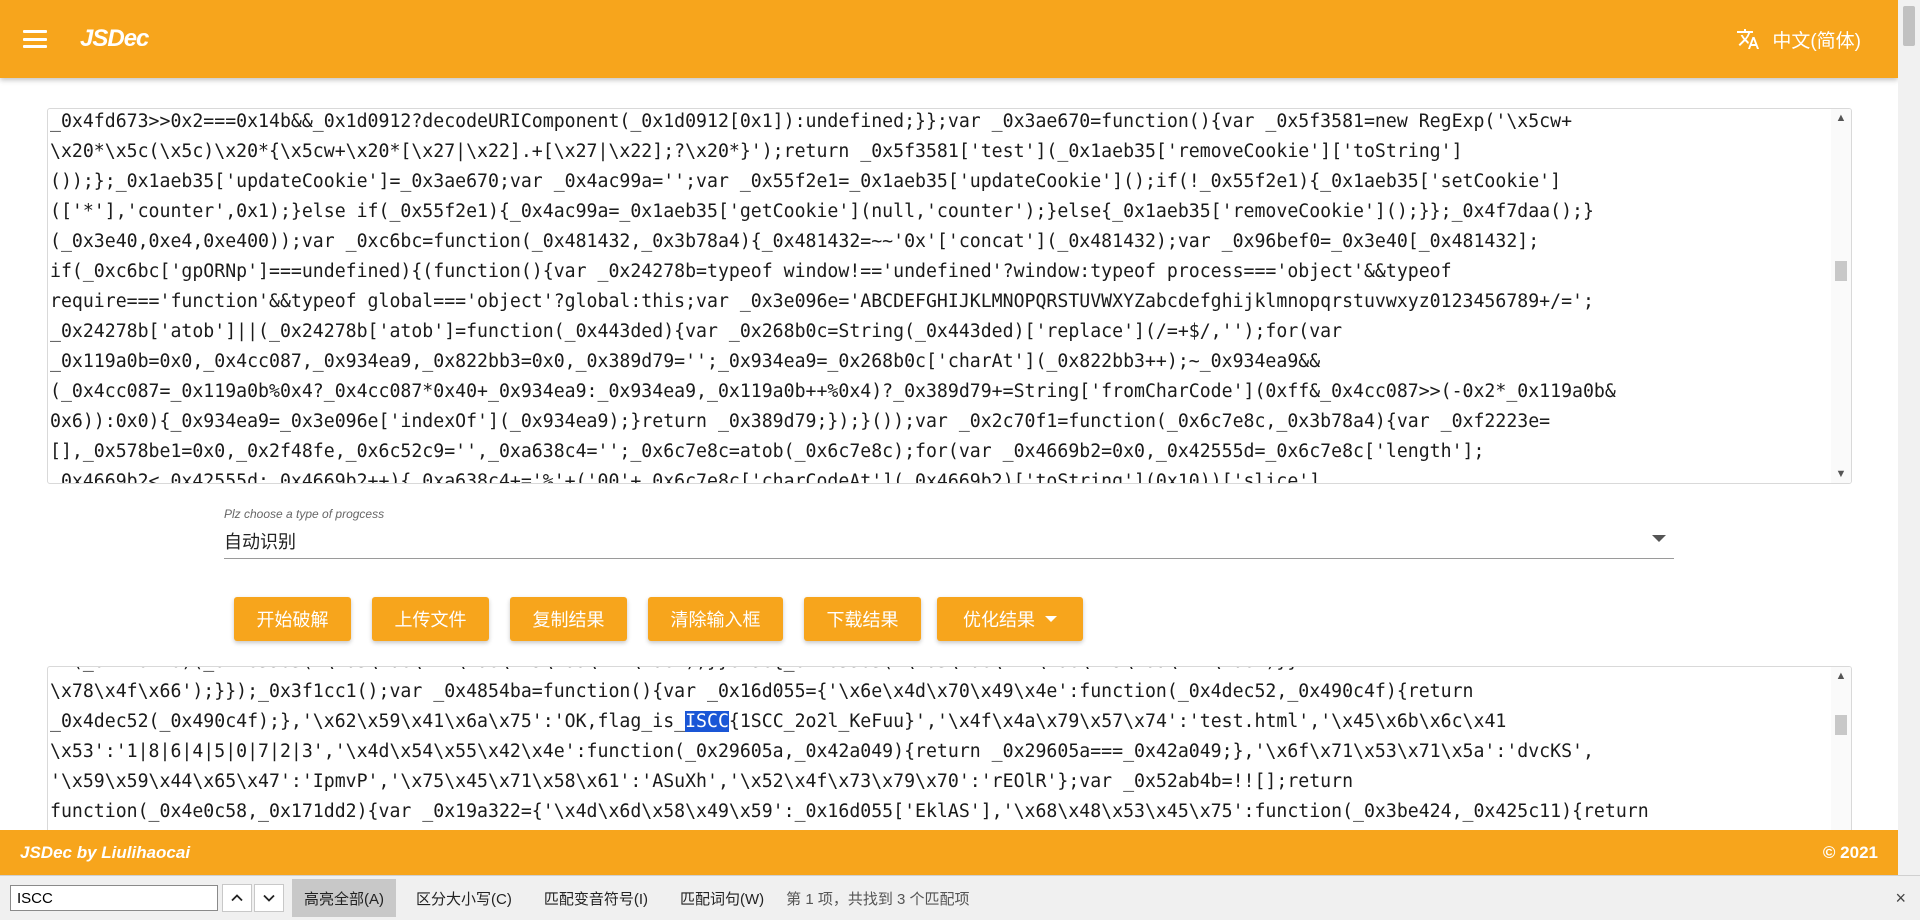 The image size is (1920, 920). Describe the element at coordinates (568, 619) in the screenshot. I see `copy-result-button: 复制结果` at that location.